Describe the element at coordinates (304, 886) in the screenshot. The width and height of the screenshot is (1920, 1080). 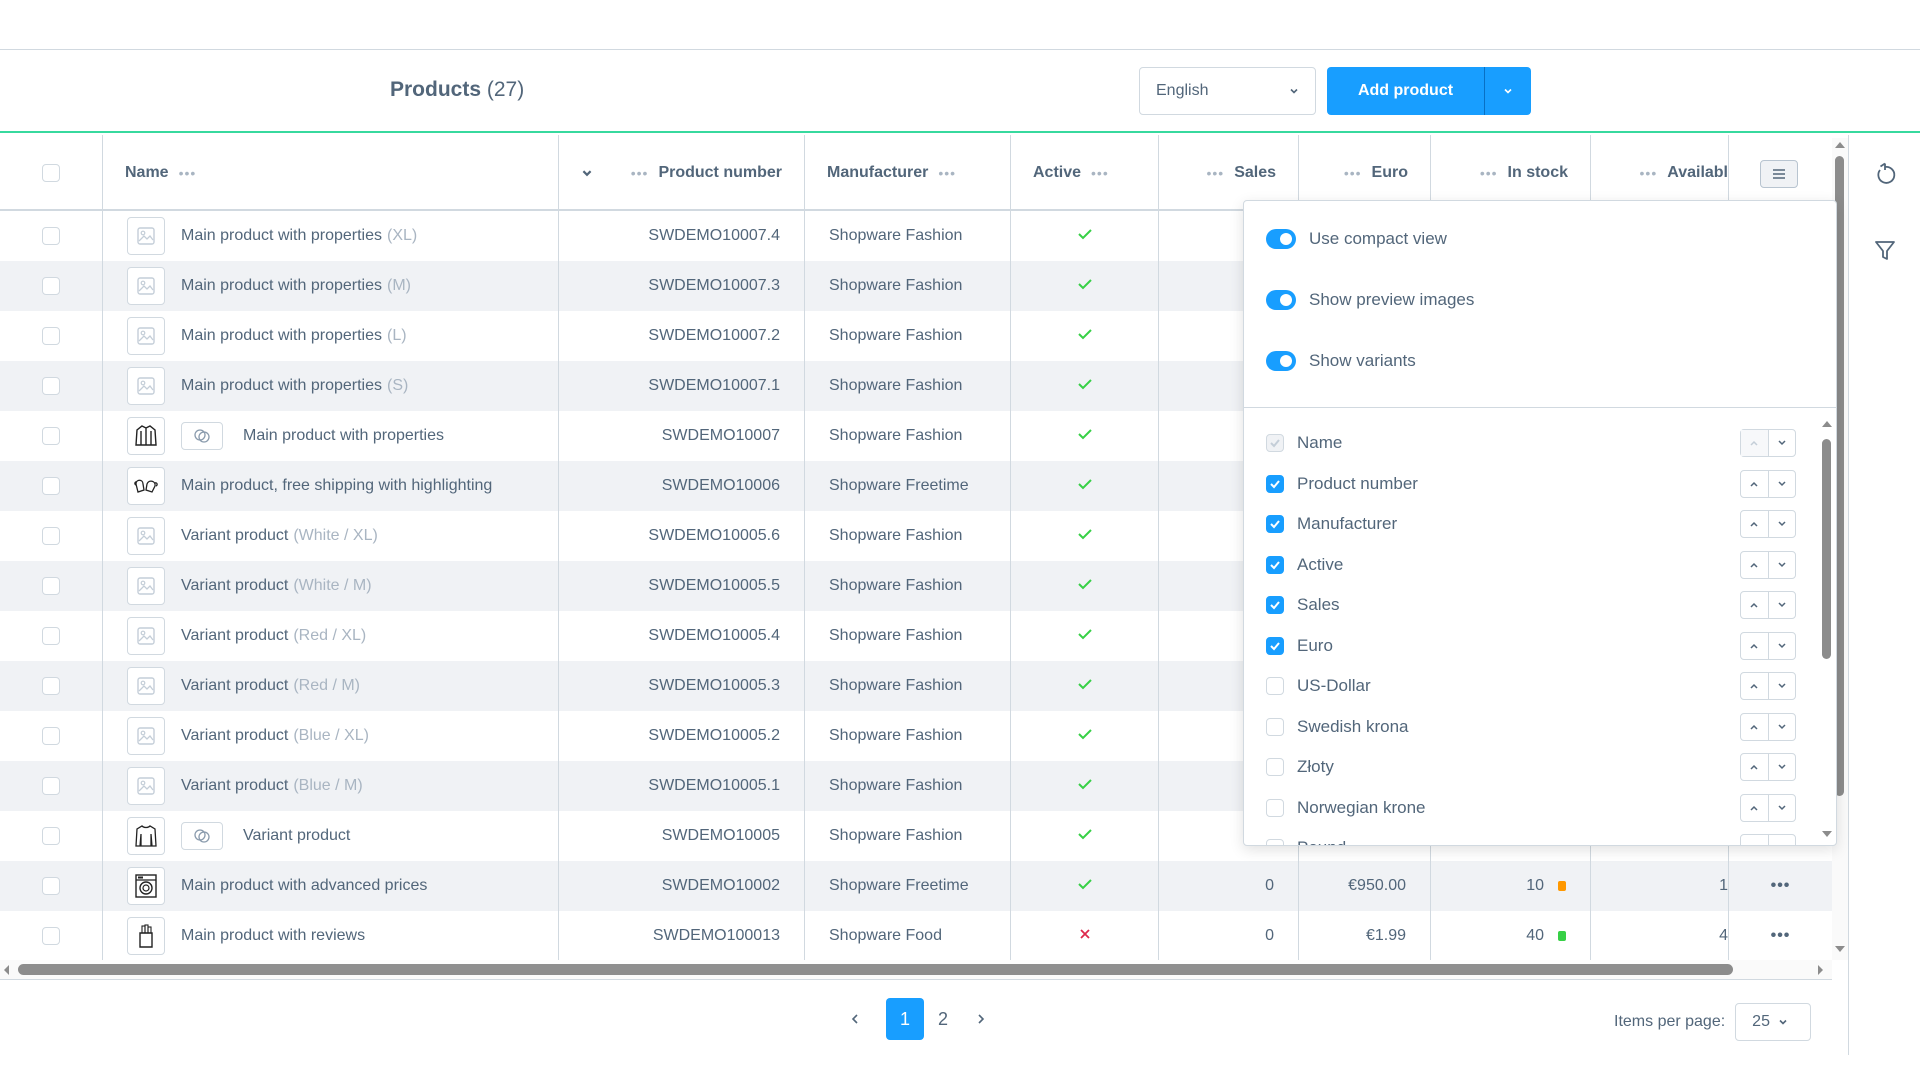
I see `product-name-link: Main product with advanced prices` at that location.